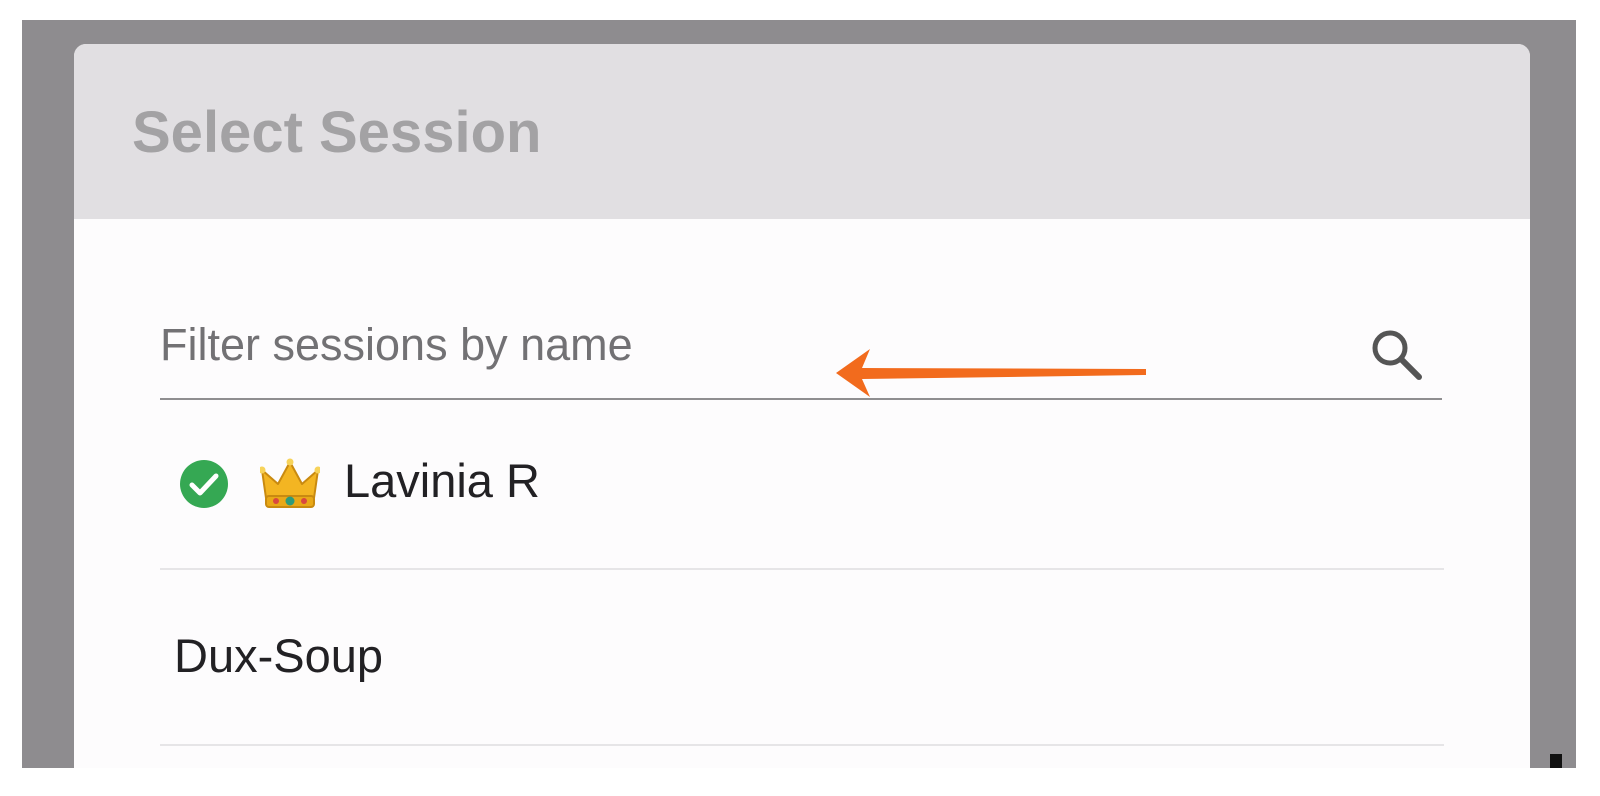 Image resolution: width=1600 pixels, height=796 pixels. Describe the element at coordinates (278, 655) in the screenshot. I see `session-label: Dux-Soup` at that location.